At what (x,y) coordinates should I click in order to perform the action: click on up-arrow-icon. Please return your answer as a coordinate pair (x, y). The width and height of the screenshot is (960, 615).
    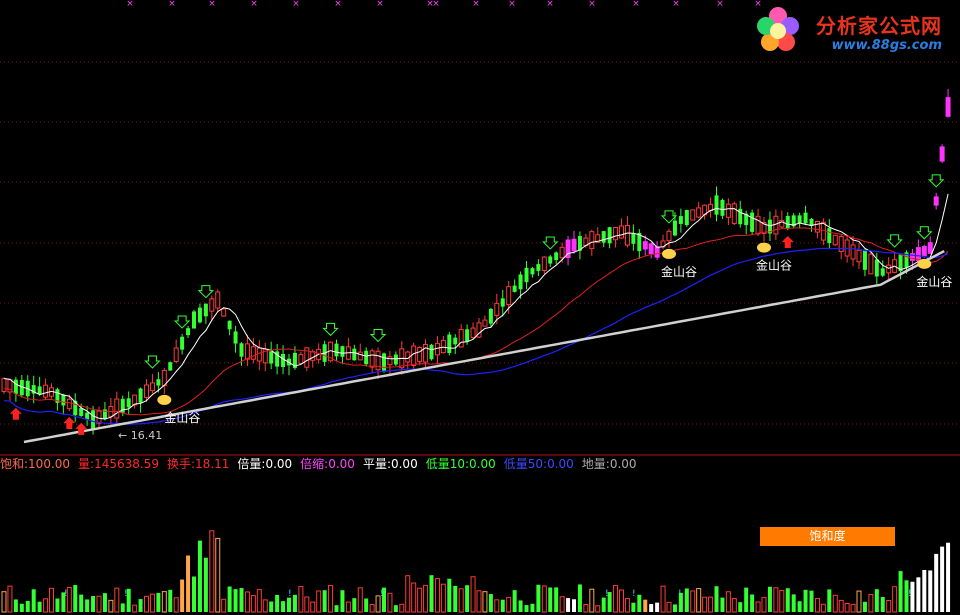
    Looking at the image, I should click on (787, 242).